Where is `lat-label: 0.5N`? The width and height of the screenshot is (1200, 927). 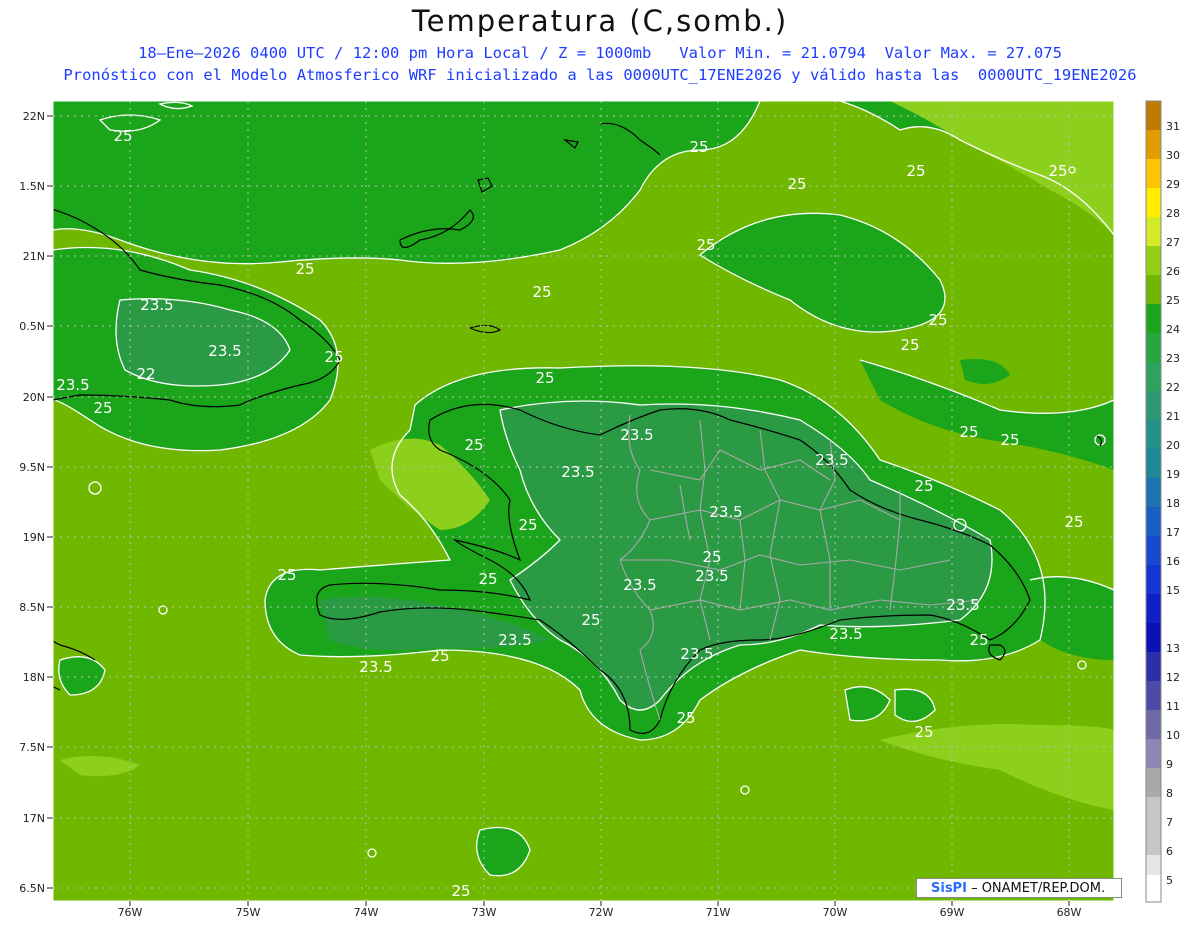
lat-label: 0.5N is located at coordinates (32, 326).